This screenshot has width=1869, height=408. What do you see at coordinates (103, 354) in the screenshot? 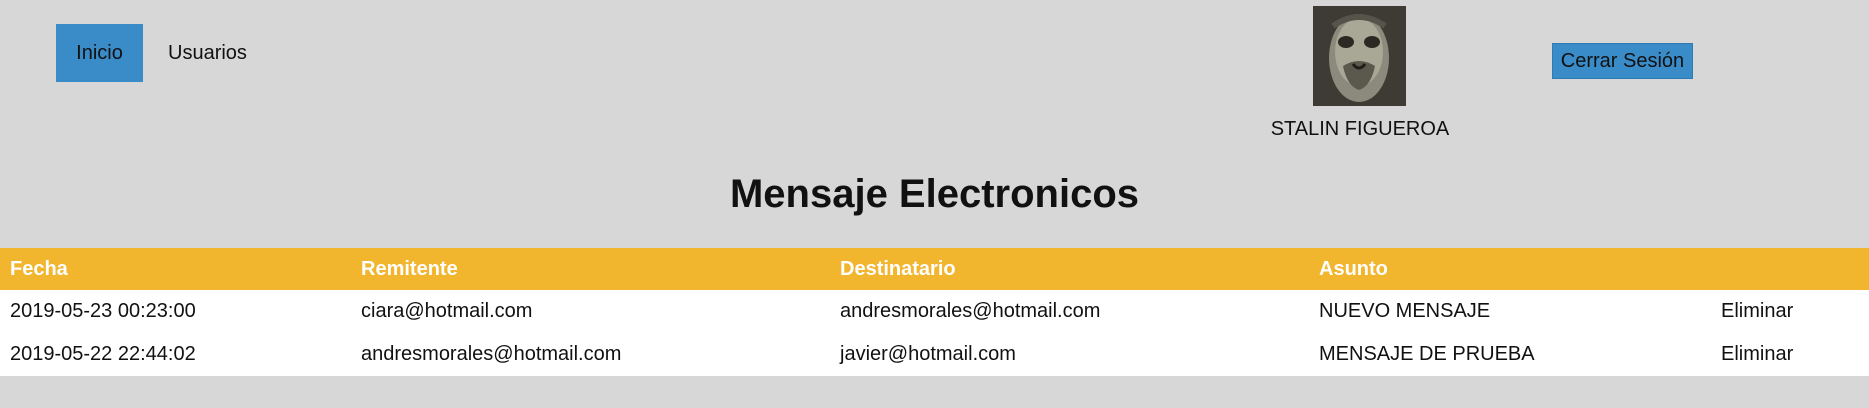
I see `cell-fecha: 2019-05-22 22:44:02` at bounding box center [103, 354].